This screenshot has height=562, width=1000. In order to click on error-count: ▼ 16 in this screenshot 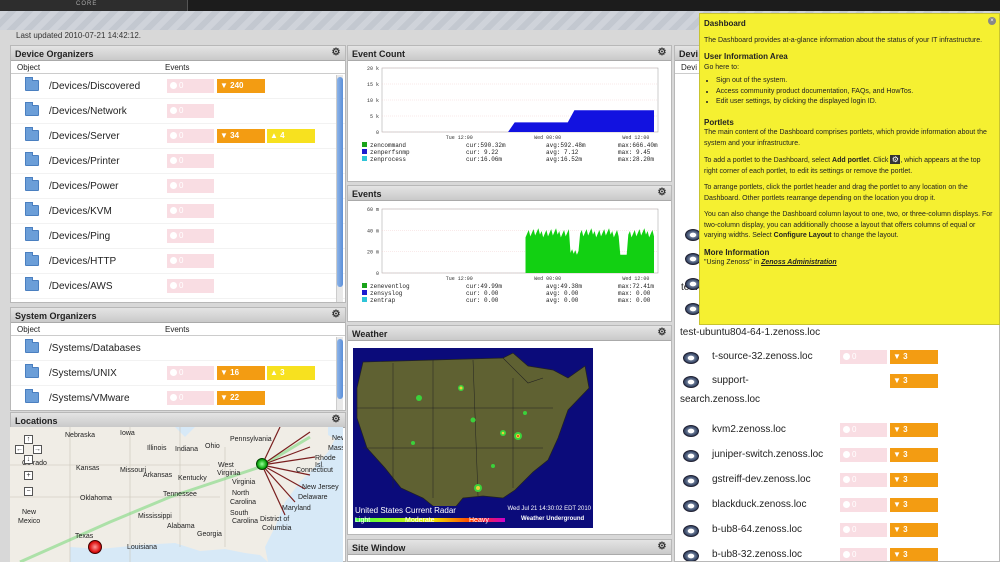, I will do `click(241, 373)`.